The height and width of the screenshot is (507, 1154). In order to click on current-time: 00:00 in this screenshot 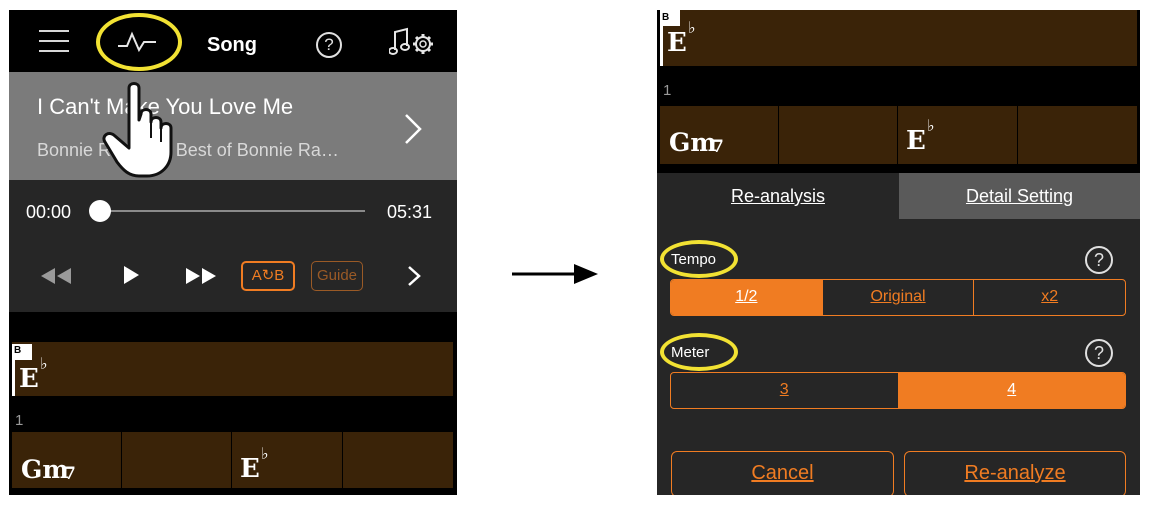, I will do `click(49, 212)`.